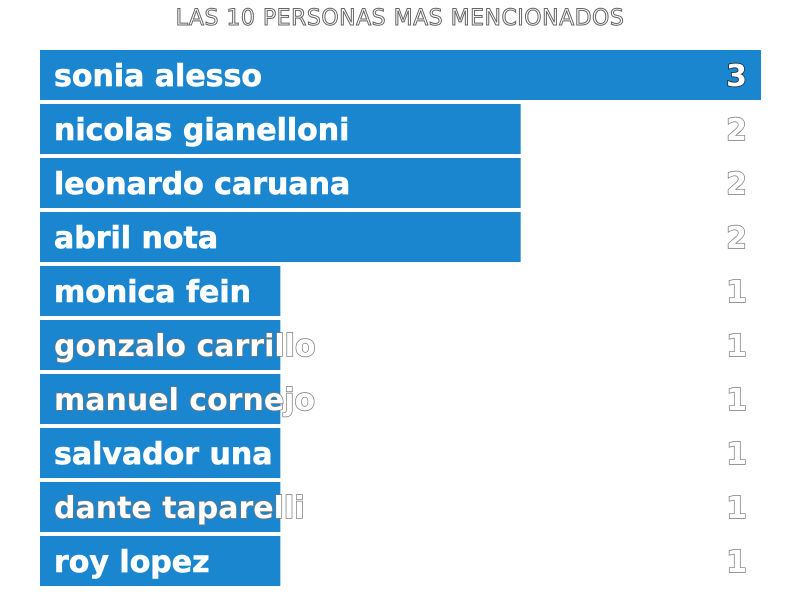  I want to click on bar-category-label: monica fein, so click(152, 292).